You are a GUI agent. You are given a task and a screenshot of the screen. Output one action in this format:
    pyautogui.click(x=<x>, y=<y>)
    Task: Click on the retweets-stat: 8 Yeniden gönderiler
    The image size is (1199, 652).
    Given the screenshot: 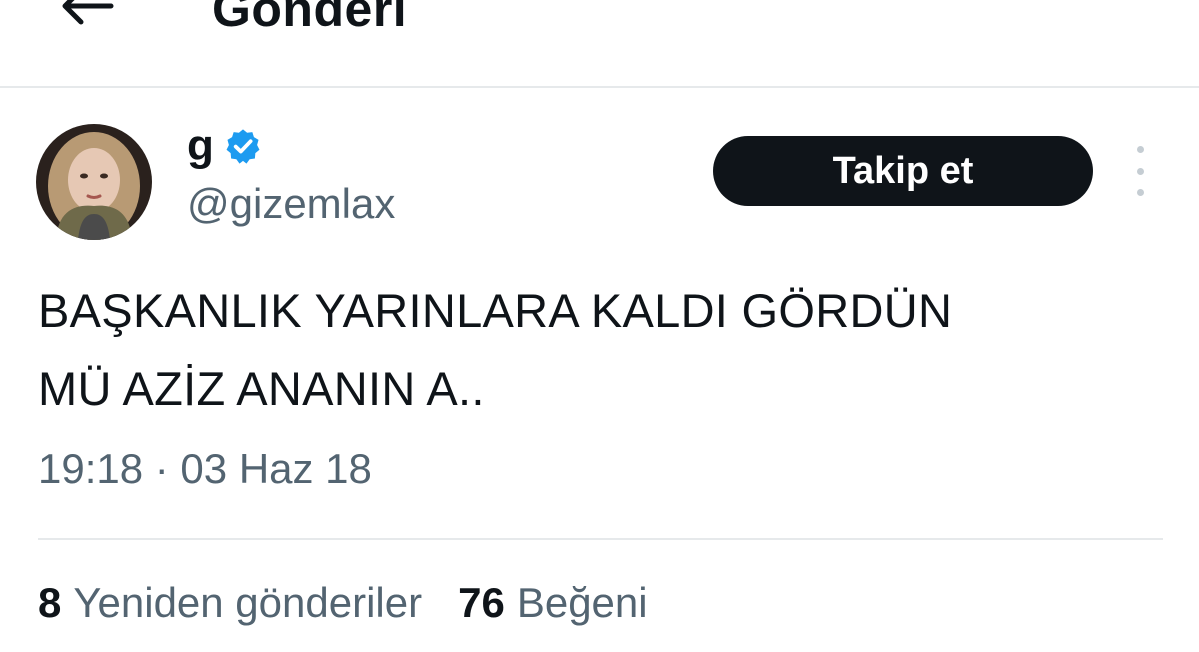 What is the action you would take?
    pyautogui.click(x=230, y=603)
    